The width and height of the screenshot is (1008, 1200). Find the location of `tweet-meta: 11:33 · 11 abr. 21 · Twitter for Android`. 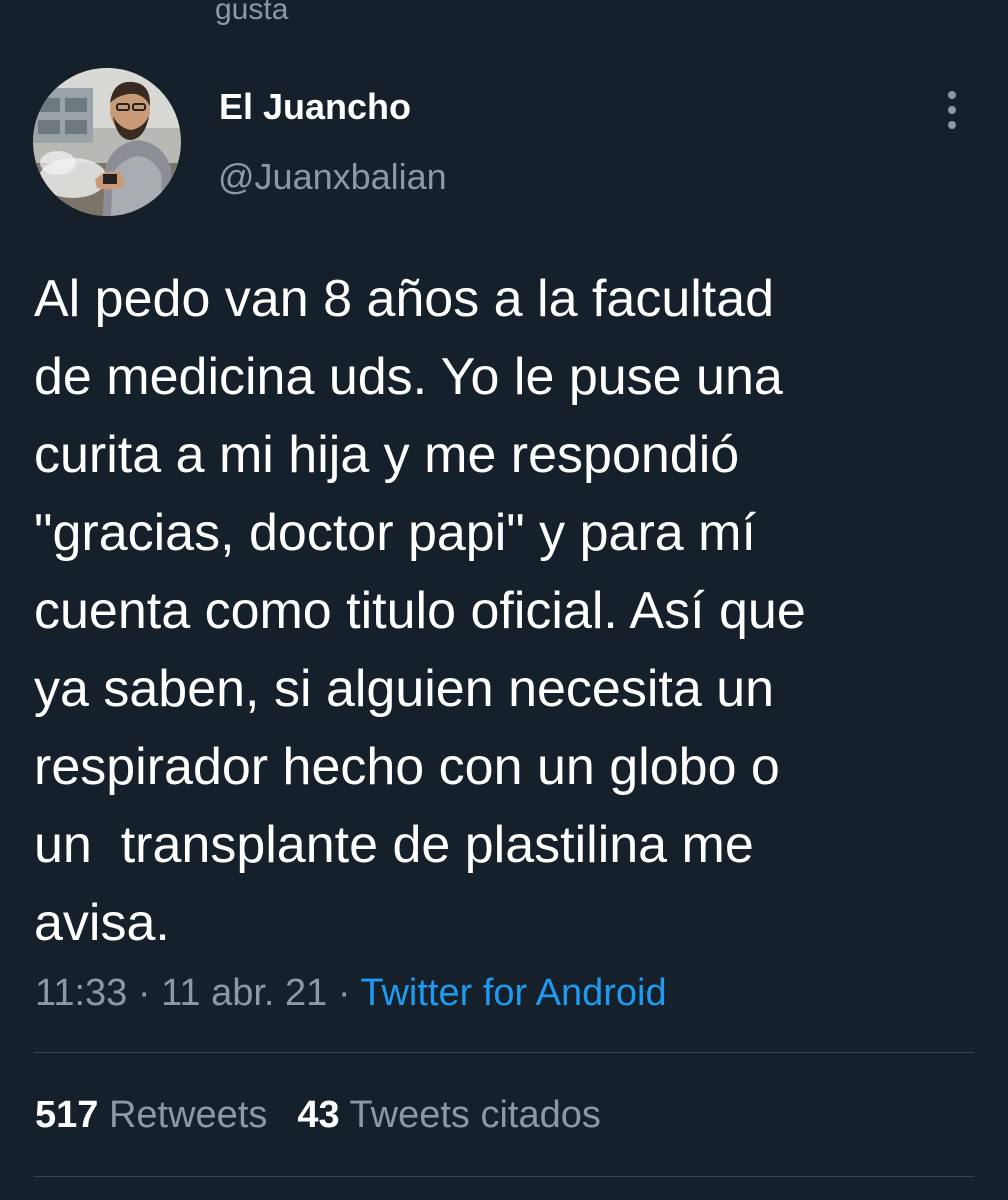

tweet-meta: 11:33 · 11 abr. 21 · Twitter for Android is located at coordinates (351, 993).